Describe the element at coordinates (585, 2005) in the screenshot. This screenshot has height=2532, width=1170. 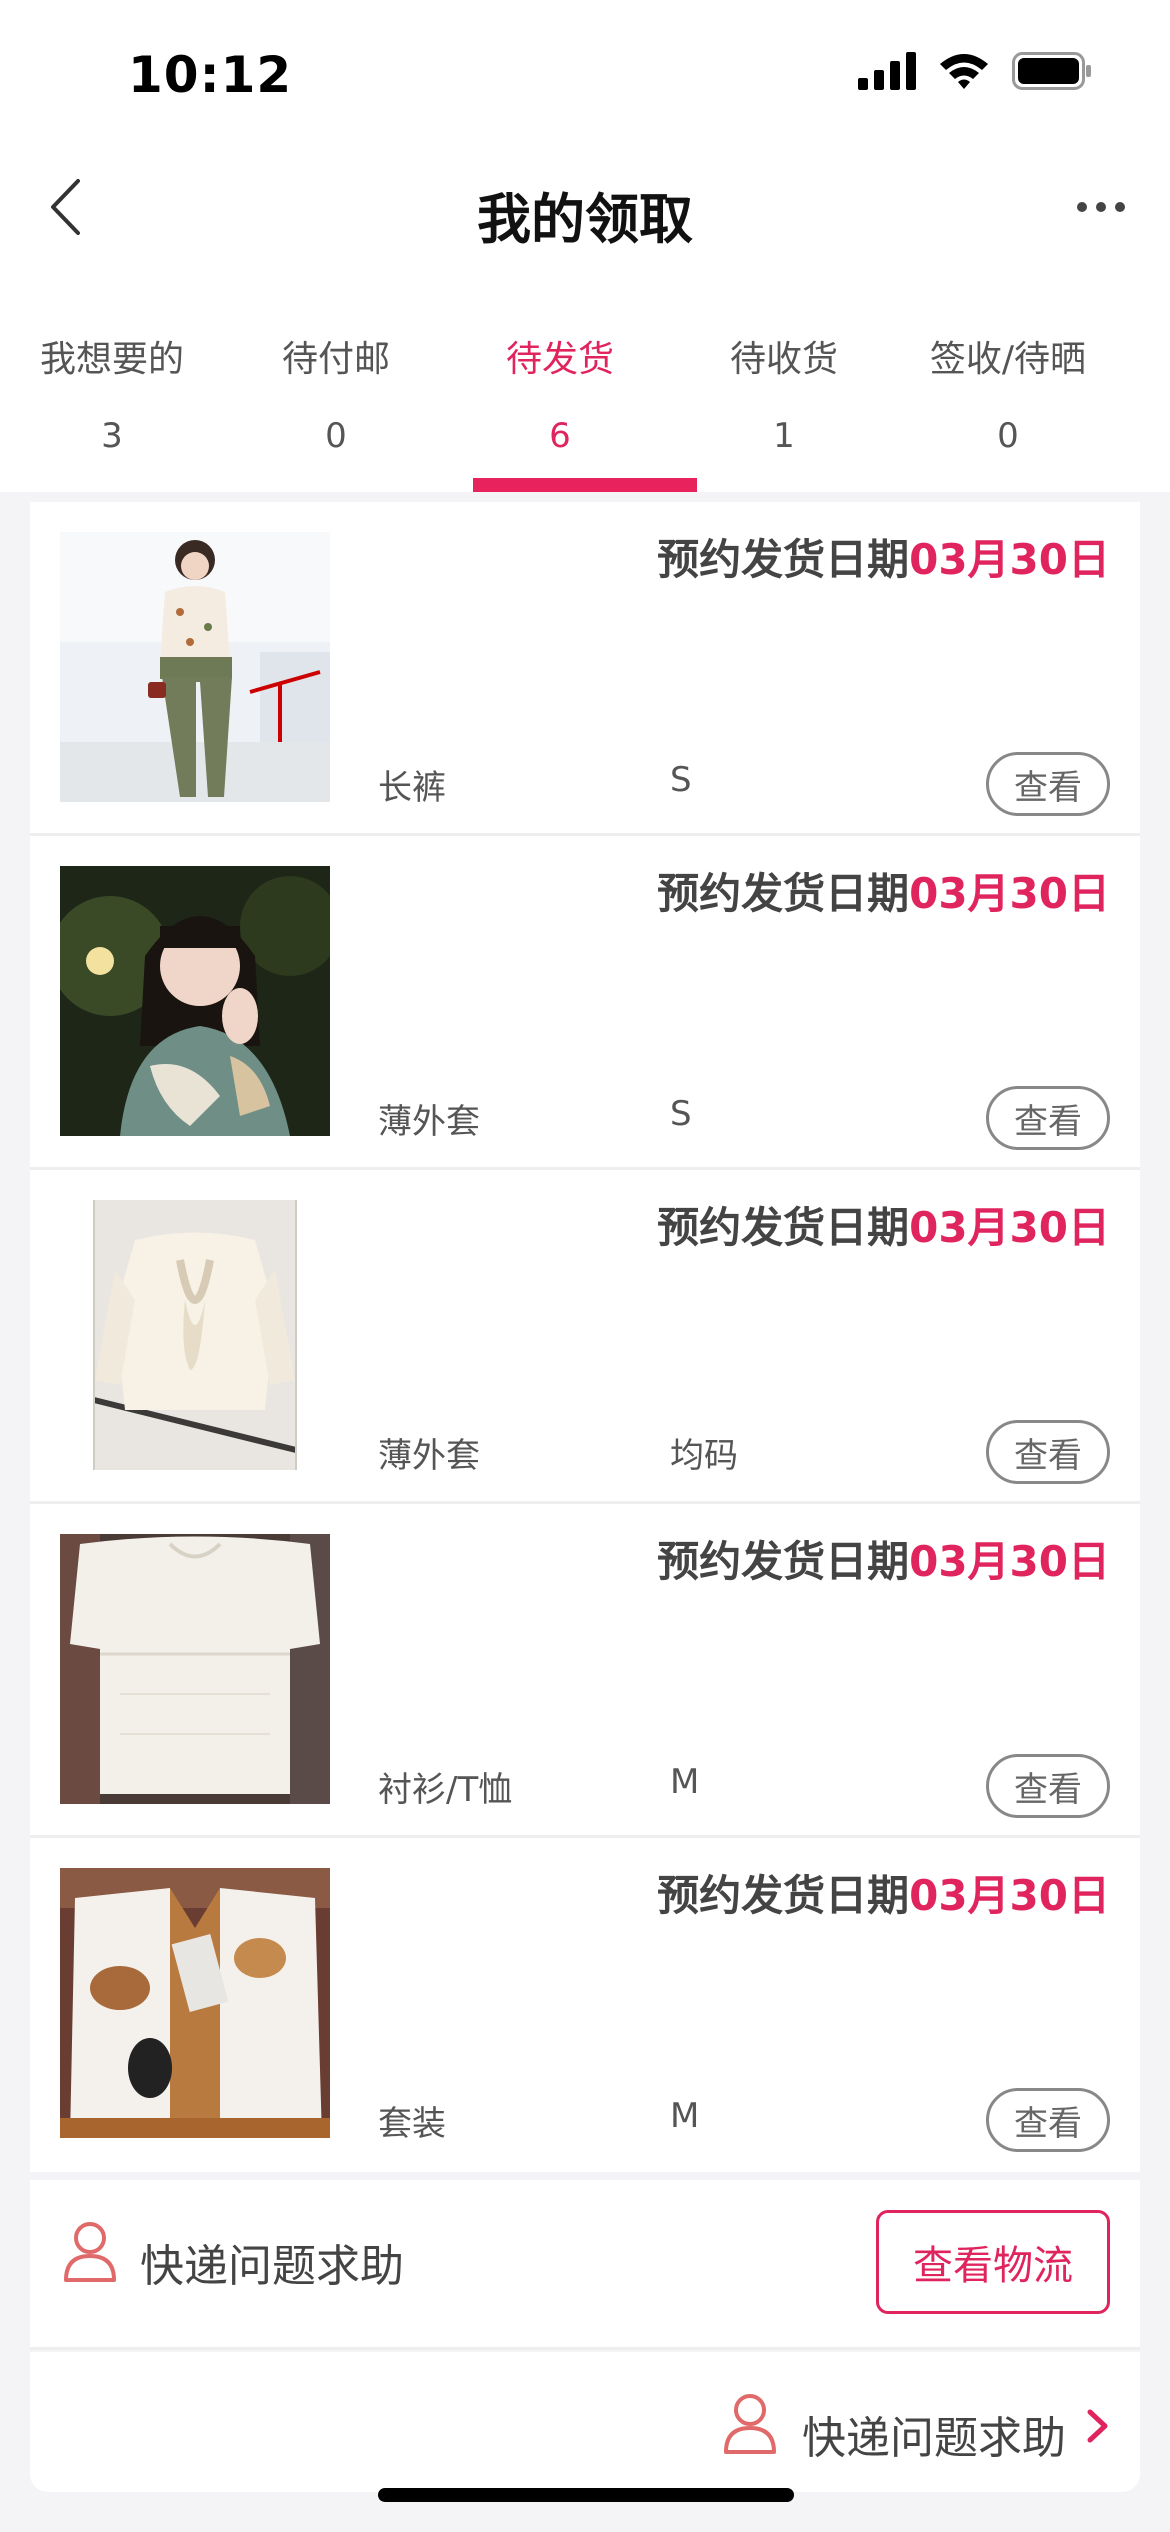
I see `list-item: 预约发货日期03月30日 套装 M 查看` at that location.